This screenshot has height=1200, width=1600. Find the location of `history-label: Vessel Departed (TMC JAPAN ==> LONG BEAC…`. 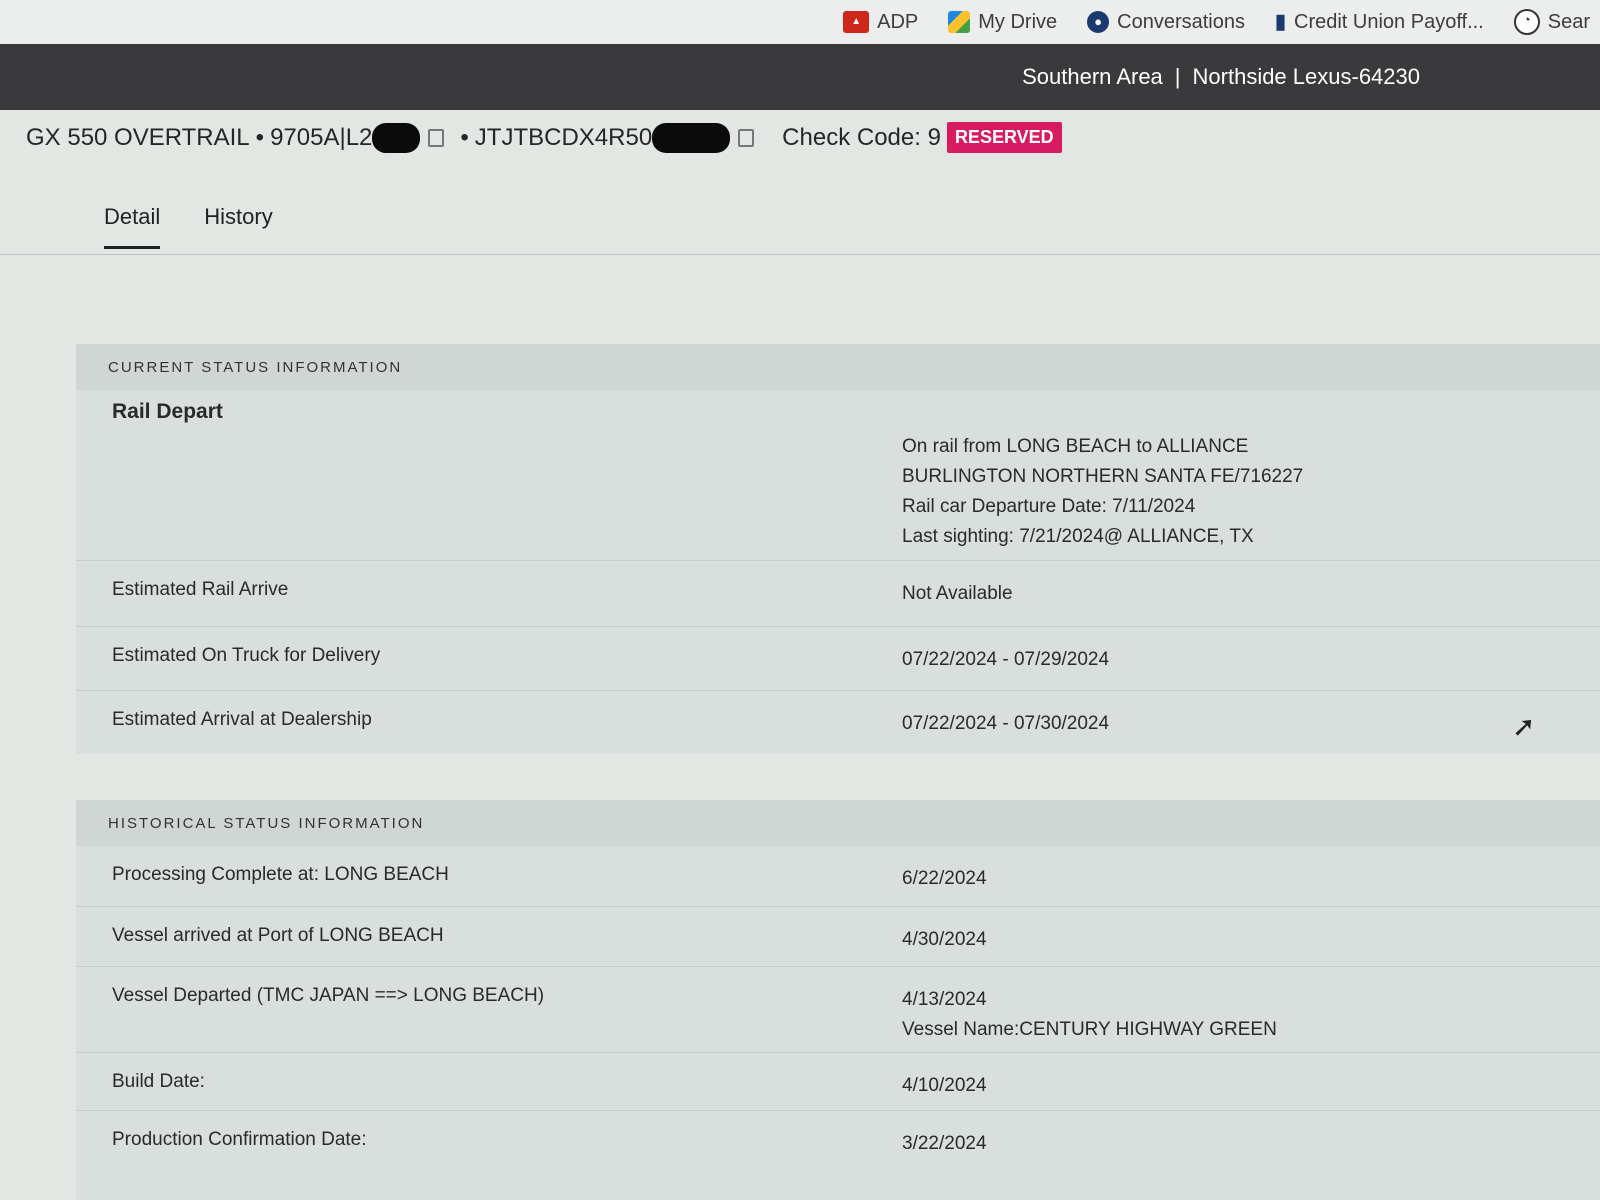

history-label: Vessel Departed (TMC JAPAN ==> LONG BEAC… is located at coordinates (328, 995).